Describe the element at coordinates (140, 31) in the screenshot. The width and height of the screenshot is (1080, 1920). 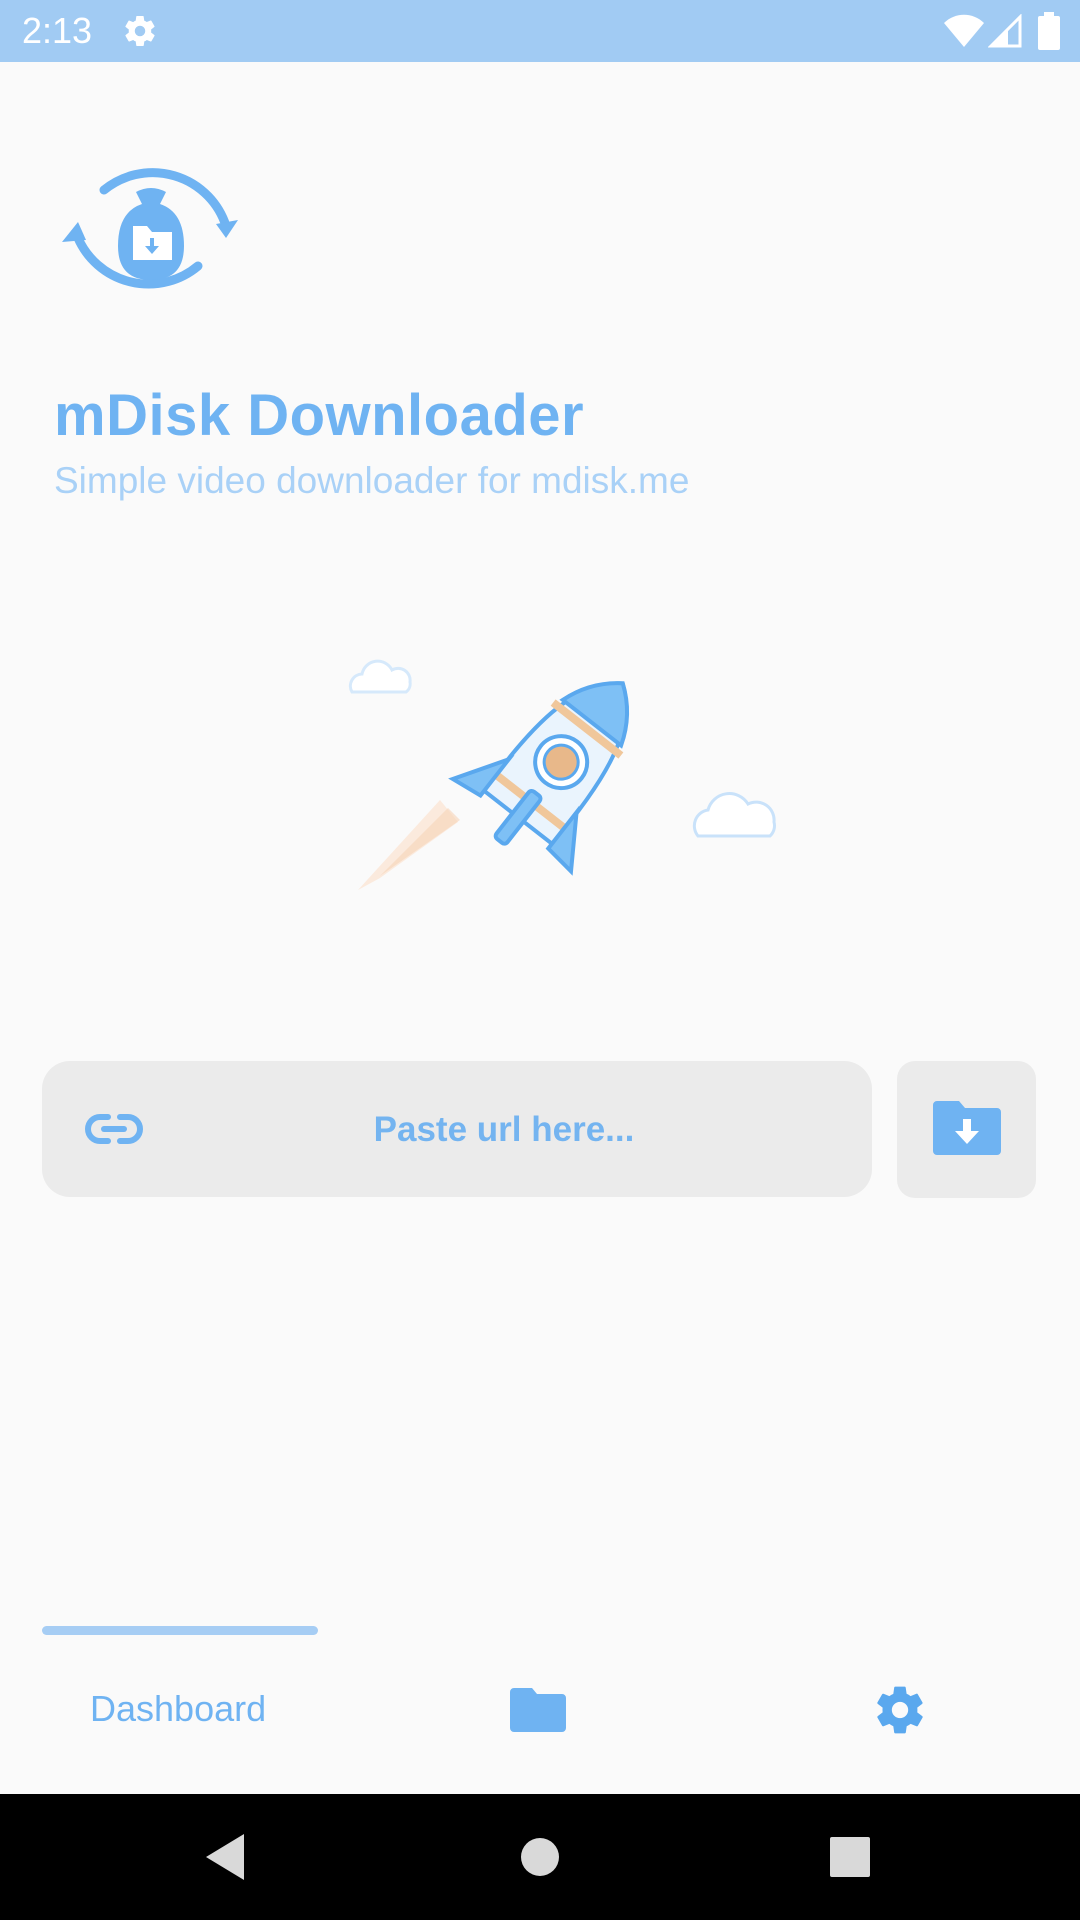
I see `gear-icon` at that location.